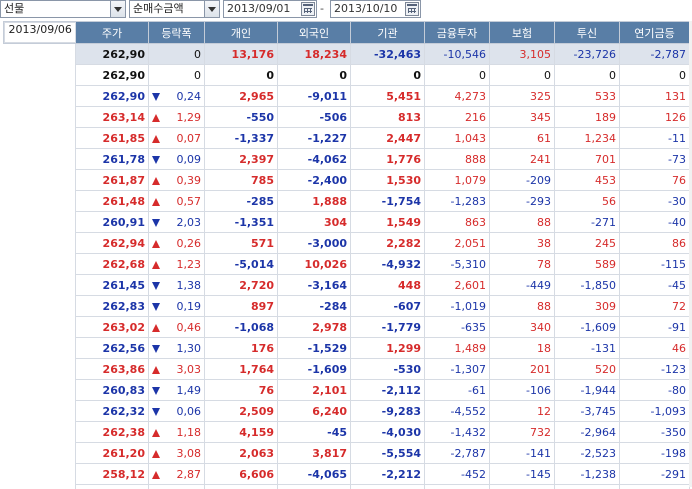 The width and height of the screenshot is (692, 489). What do you see at coordinates (314, 327) in the screenshot?
I see `foreign-cell: 2,978` at bounding box center [314, 327].